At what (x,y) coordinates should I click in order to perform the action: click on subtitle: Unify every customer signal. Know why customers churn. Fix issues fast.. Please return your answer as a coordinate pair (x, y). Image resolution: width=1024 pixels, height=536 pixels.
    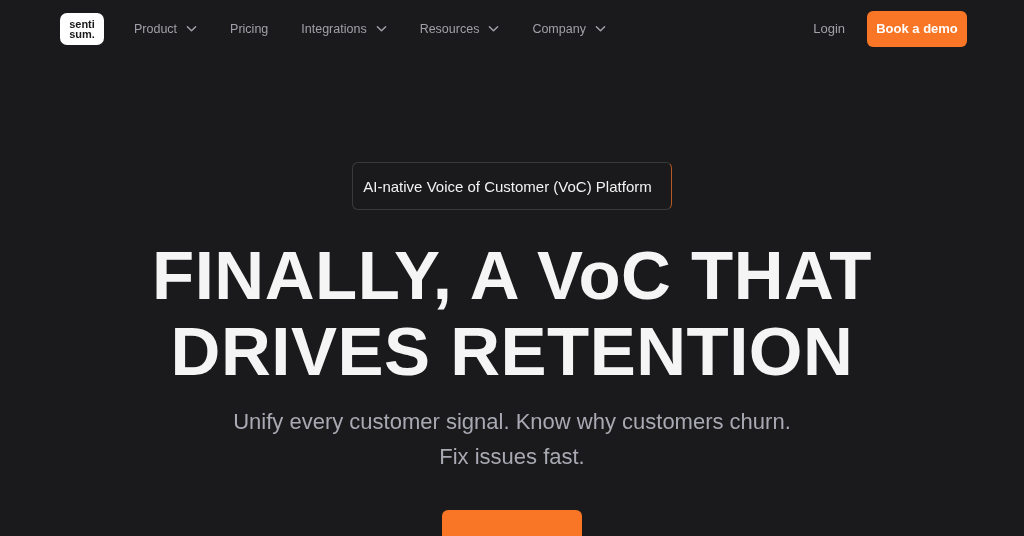
    Looking at the image, I should click on (512, 439).